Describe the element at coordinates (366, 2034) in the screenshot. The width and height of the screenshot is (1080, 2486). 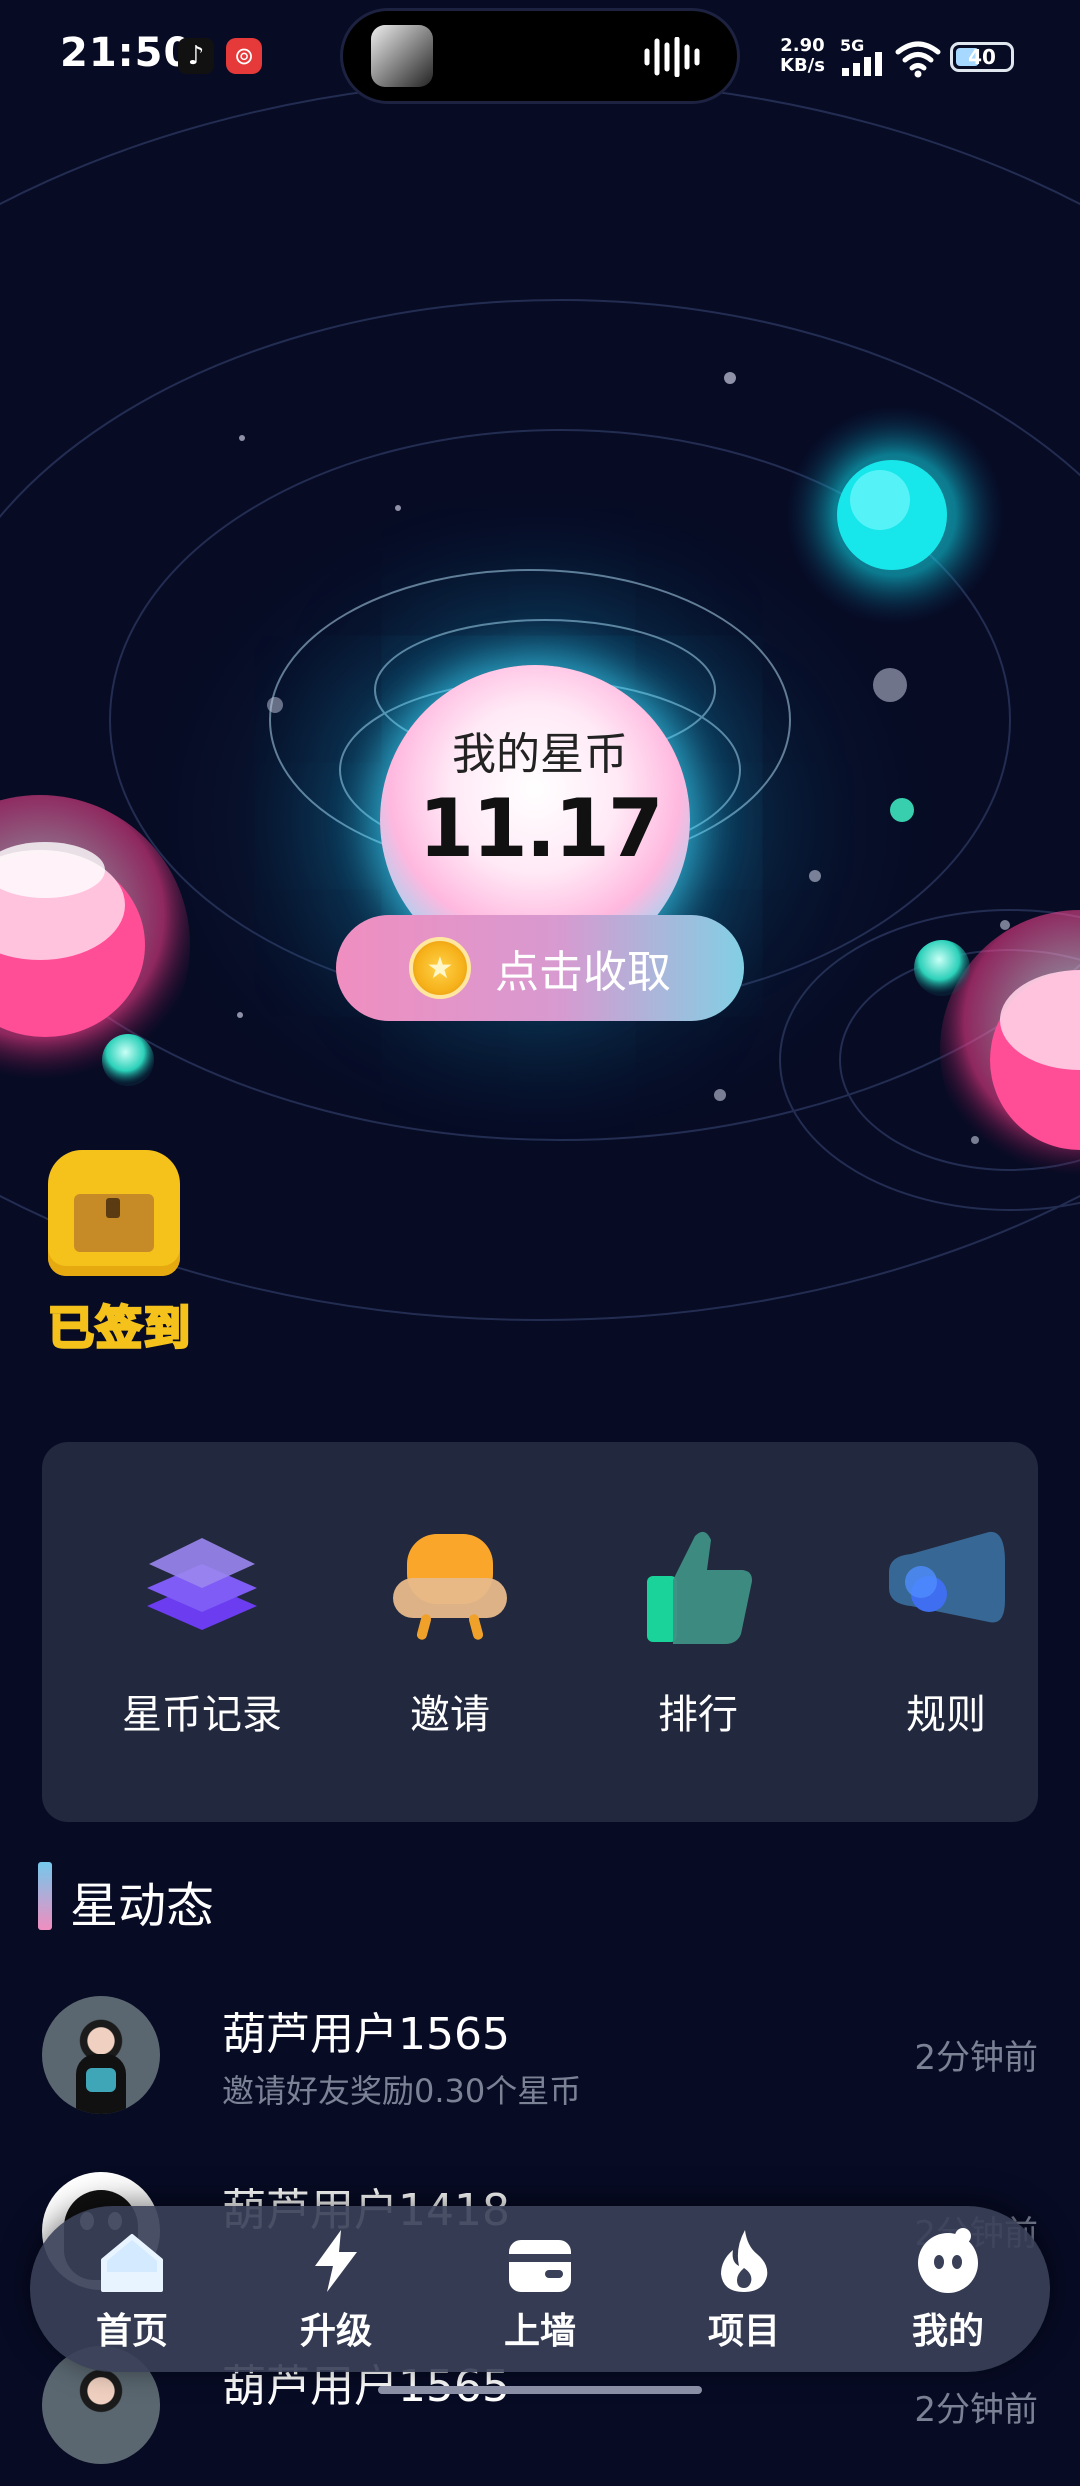
I see `feed-user-name: 葫芦用户1565` at that location.